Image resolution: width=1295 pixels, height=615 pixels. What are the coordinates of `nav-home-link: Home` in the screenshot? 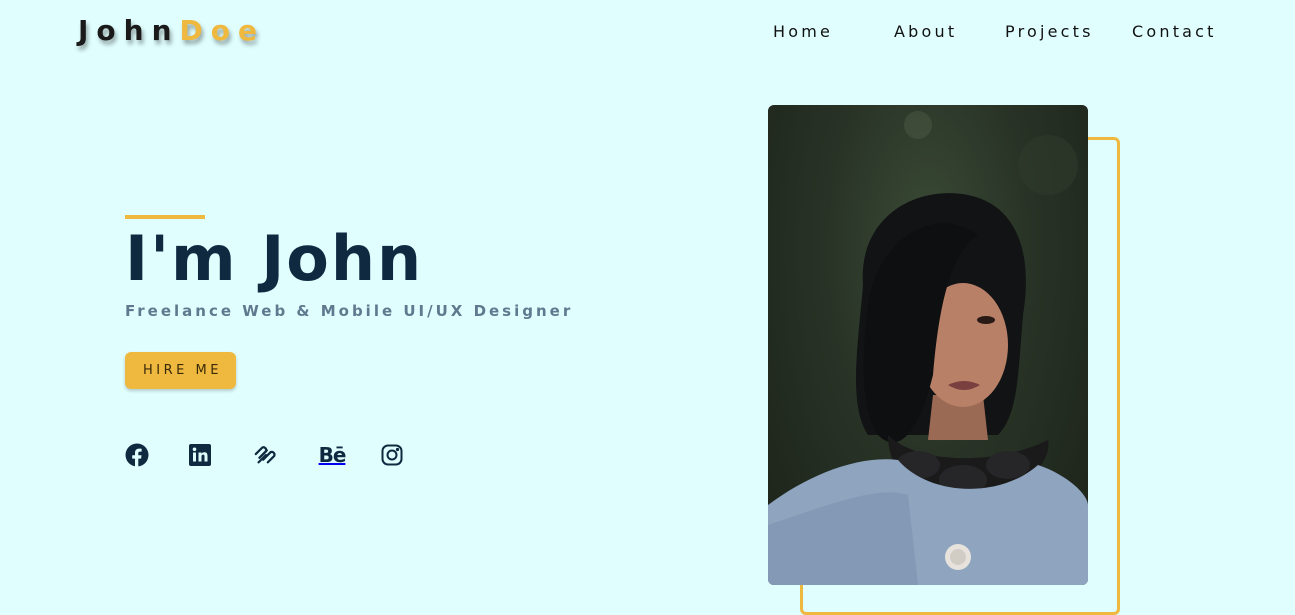 It's located at (803, 31).